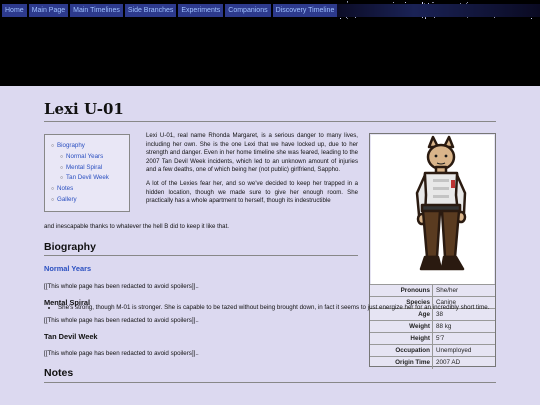  Describe the element at coordinates (432, 290) in the screenshot. I see `infobox-row-pronouns: Pronouns She/her` at that location.